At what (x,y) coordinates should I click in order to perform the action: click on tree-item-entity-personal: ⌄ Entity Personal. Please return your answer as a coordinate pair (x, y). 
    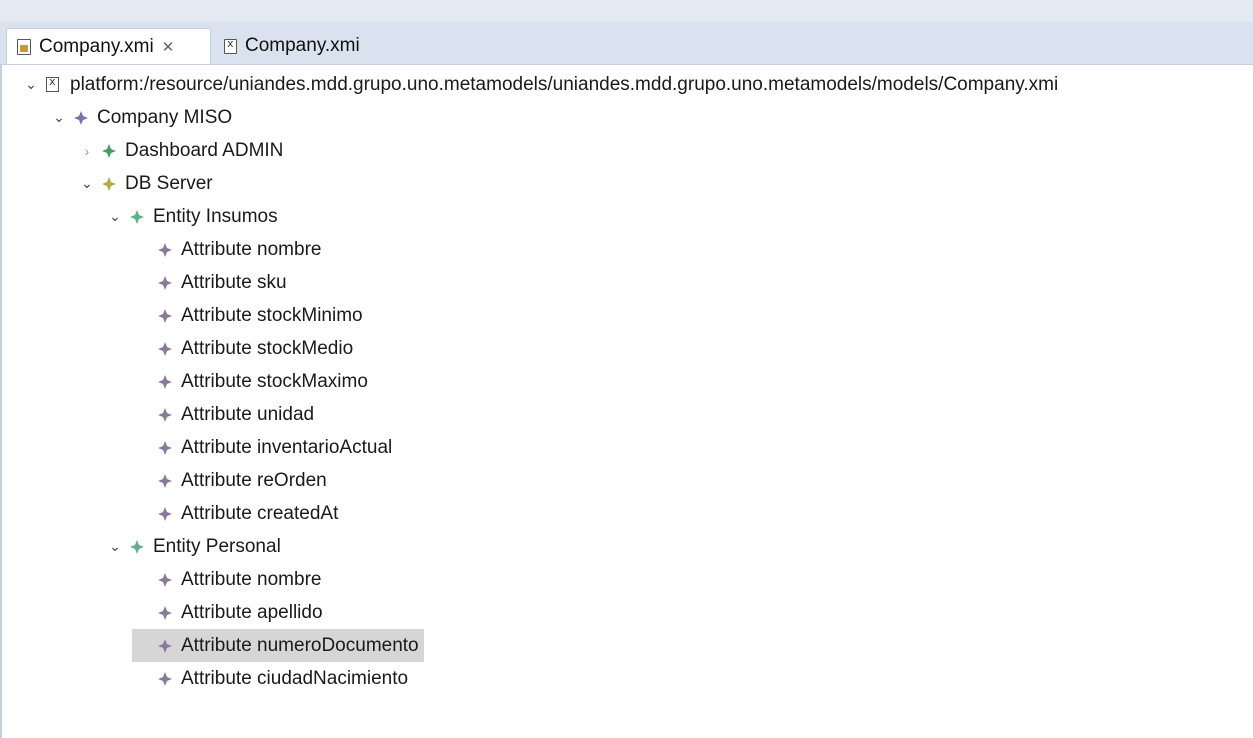
    Looking at the image, I should click on (626, 546).